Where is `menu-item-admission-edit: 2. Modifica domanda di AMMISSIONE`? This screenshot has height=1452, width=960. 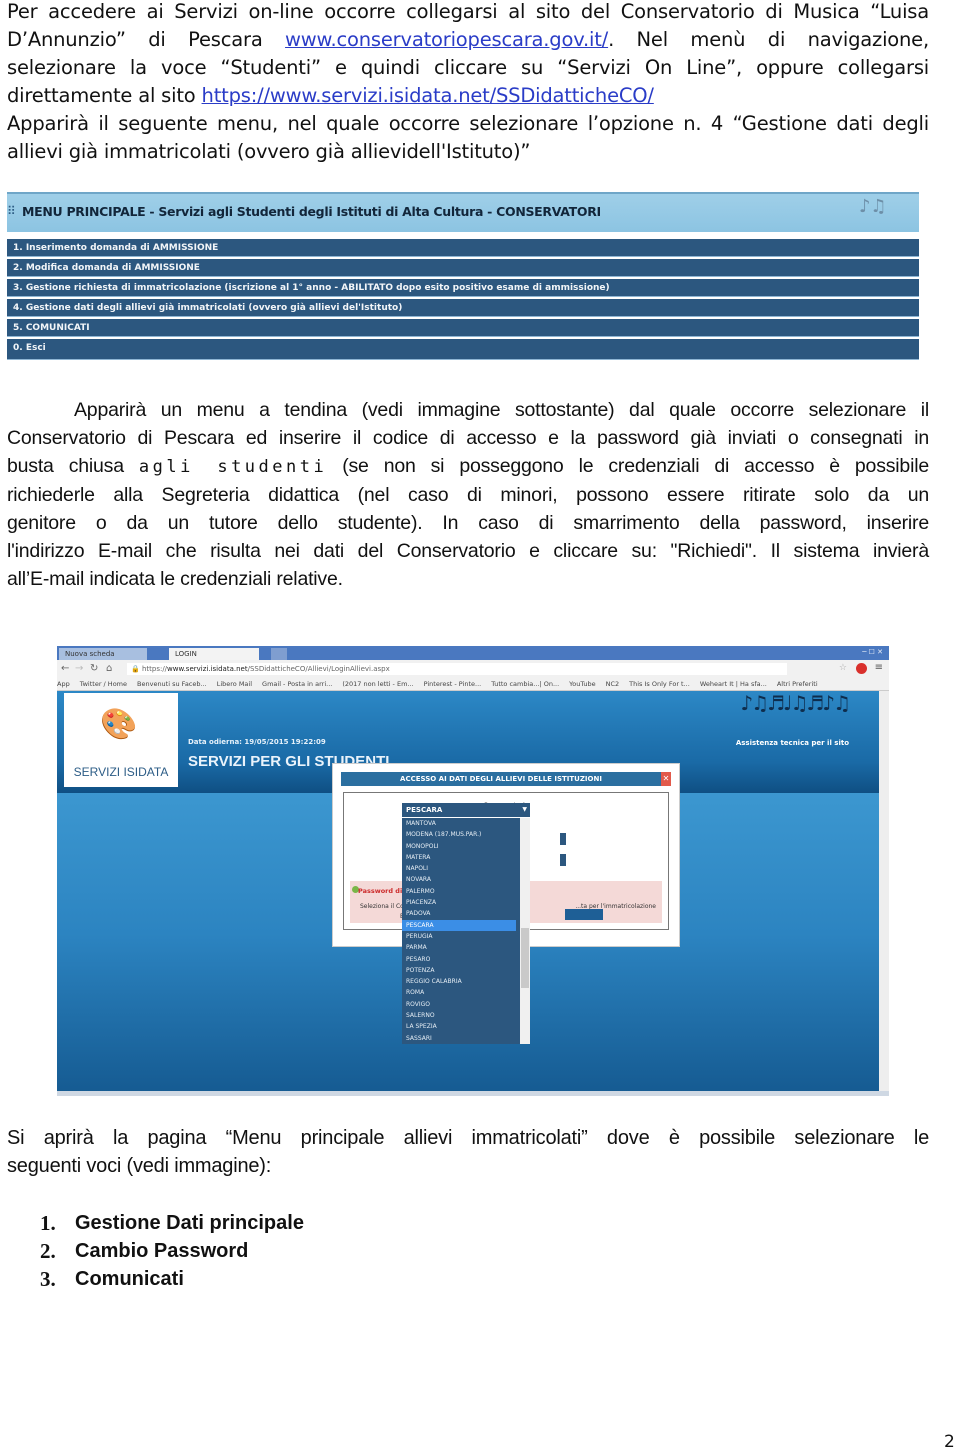 menu-item-admission-edit: 2. Modifica domanda di AMMISSIONE is located at coordinates (463, 268).